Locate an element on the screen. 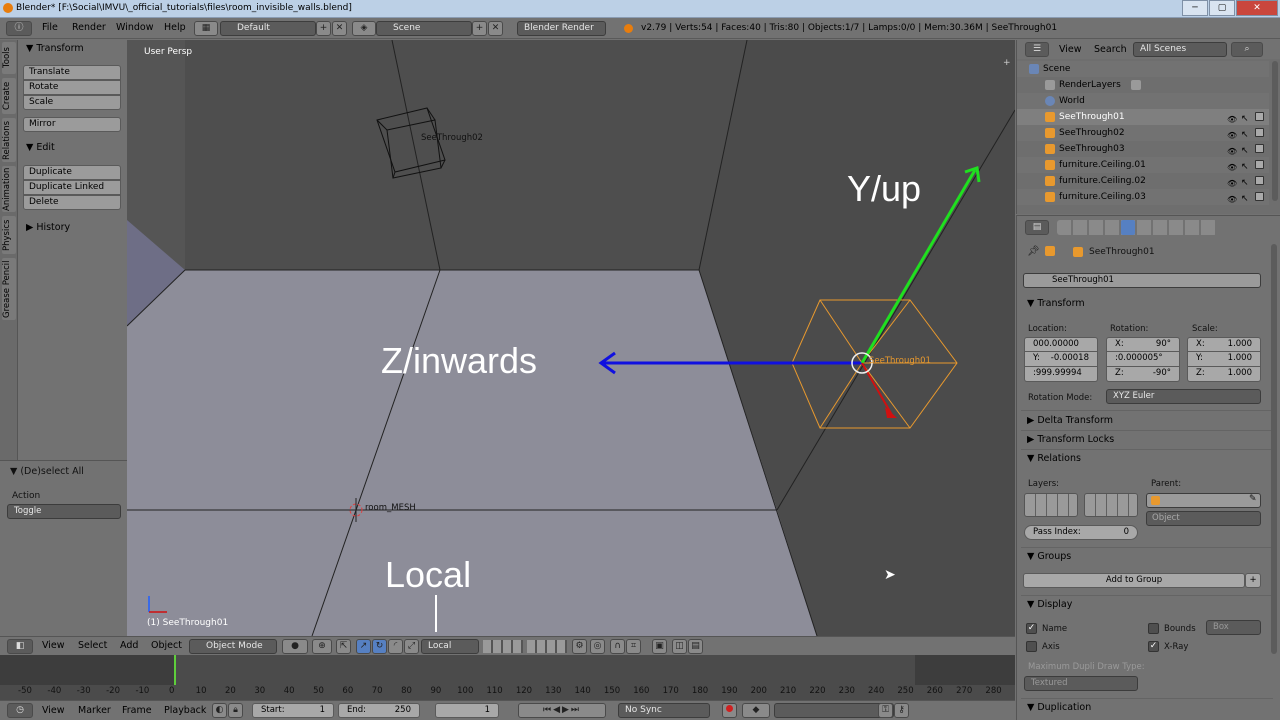 Image resolution: width=1280 pixels, height=720 pixels. proportional-edit-icon: ◎ is located at coordinates (597, 646).